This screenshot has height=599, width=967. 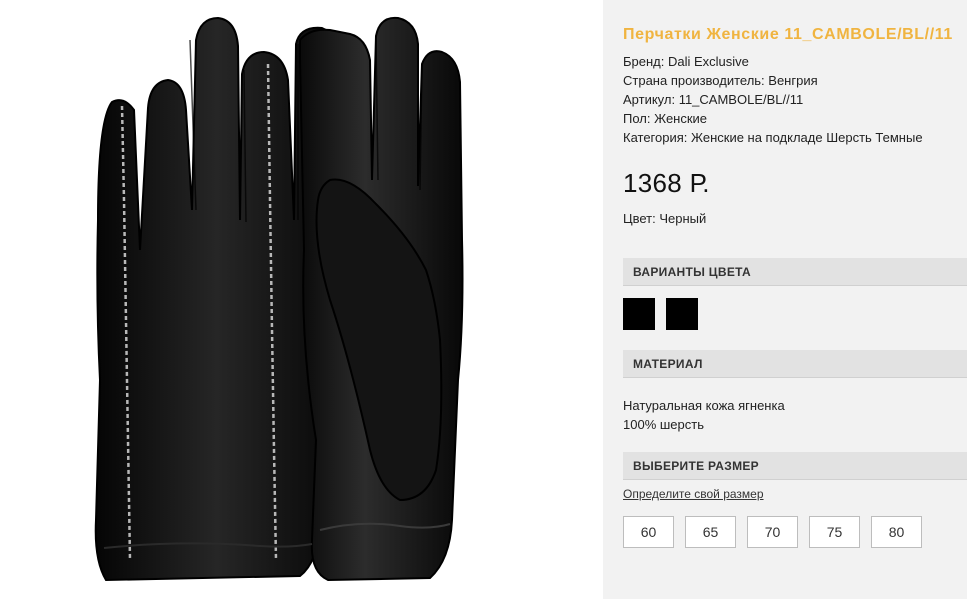 What do you see at coordinates (660, 314) in the screenshot?
I see `color-swatches` at bounding box center [660, 314].